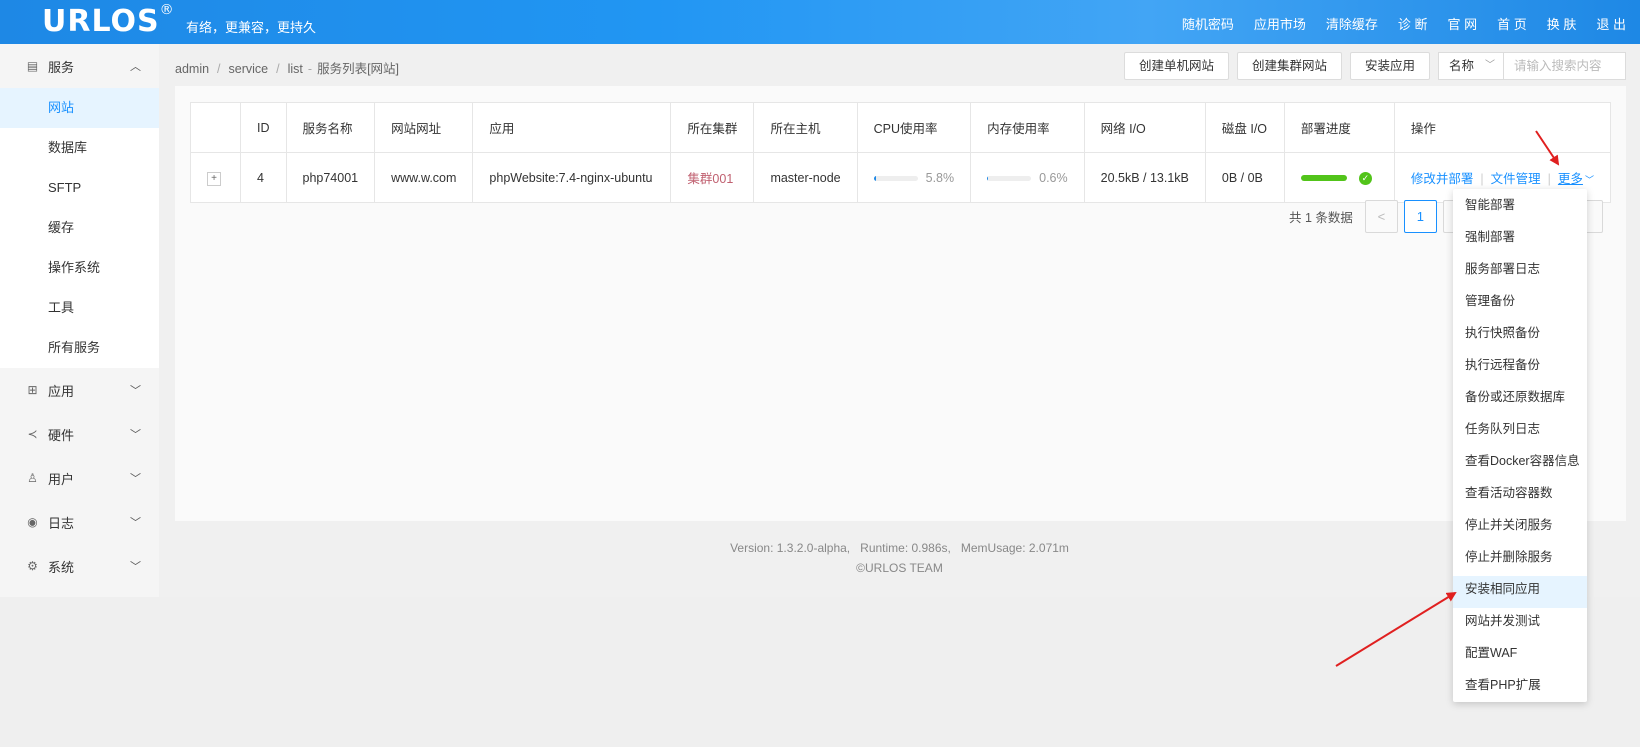 The height and width of the screenshot is (747, 1640). Describe the element at coordinates (249, 69) in the screenshot. I see `breadcrumb-service: service` at that location.